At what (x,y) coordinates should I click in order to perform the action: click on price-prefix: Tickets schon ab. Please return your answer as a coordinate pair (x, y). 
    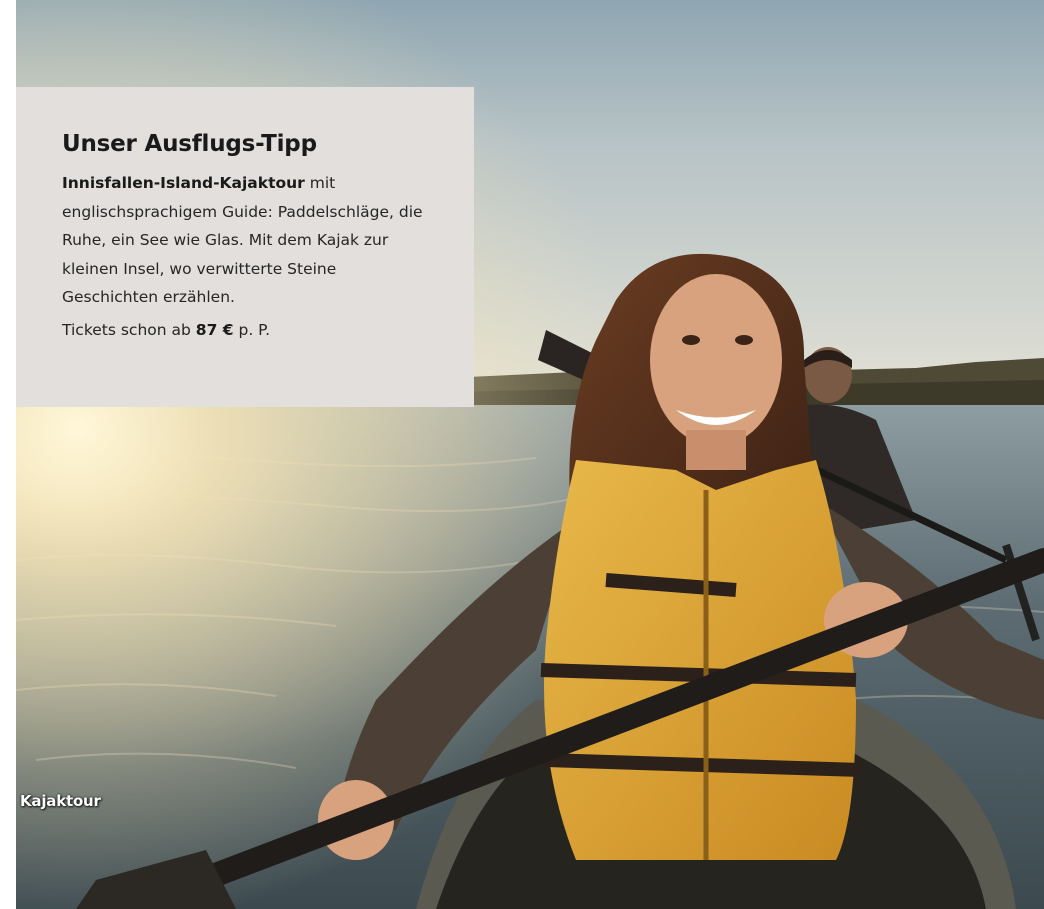
    Looking at the image, I should click on (129, 329).